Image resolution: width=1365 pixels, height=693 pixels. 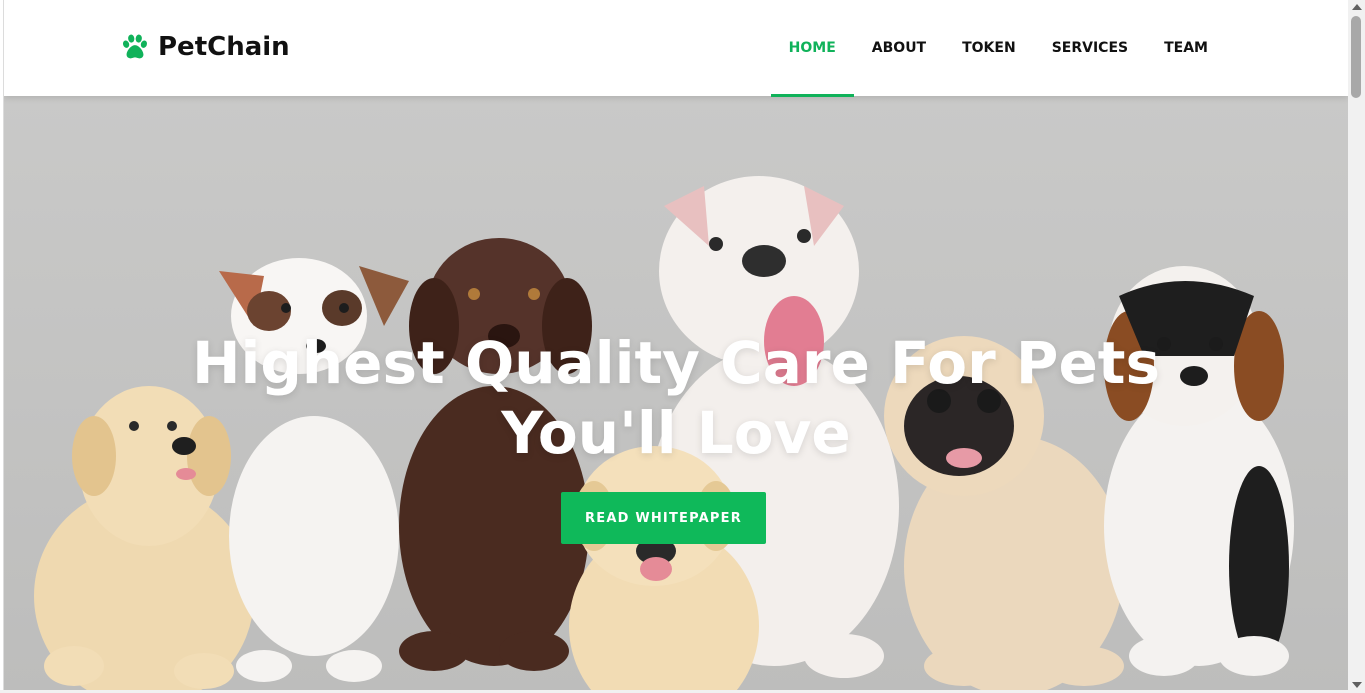 What do you see at coordinates (676, 363) in the screenshot?
I see `hero-title-line-1: Highest Quality Care For Pets` at bounding box center [676, 363].